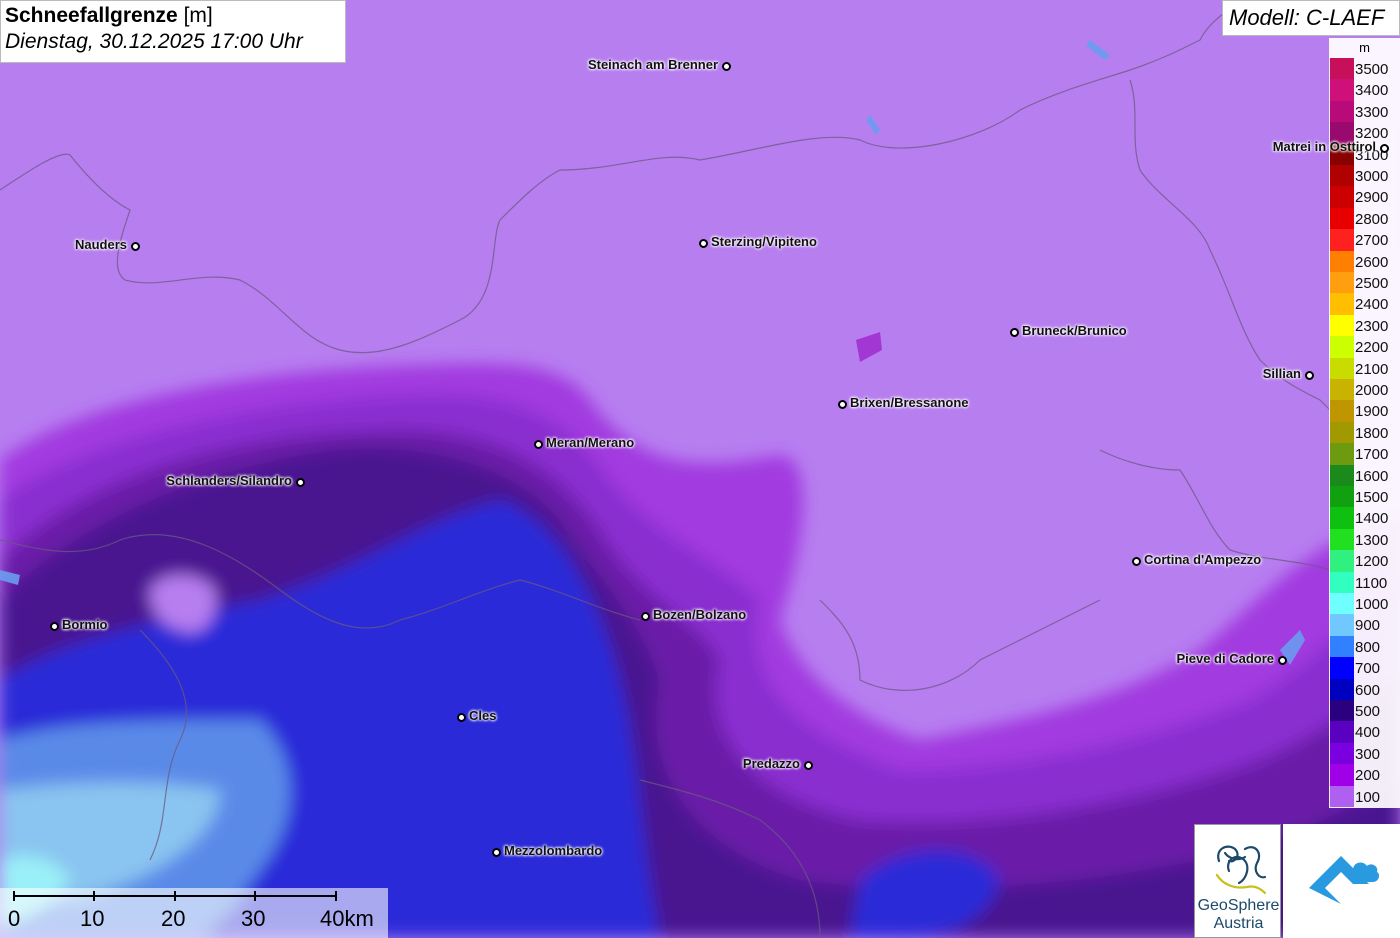  What do you see at coordinates (85, 624) in the screenshot?
I see `city-label: Bormio` at bounding box center [85, 624].